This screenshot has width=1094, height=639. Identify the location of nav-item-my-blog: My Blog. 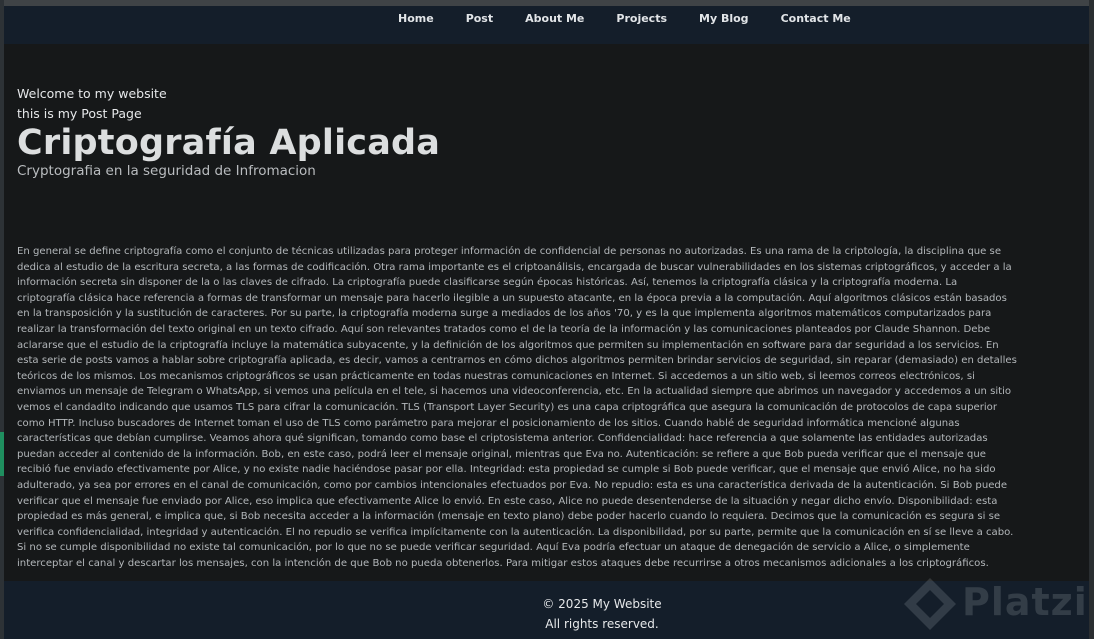
(724, 18).